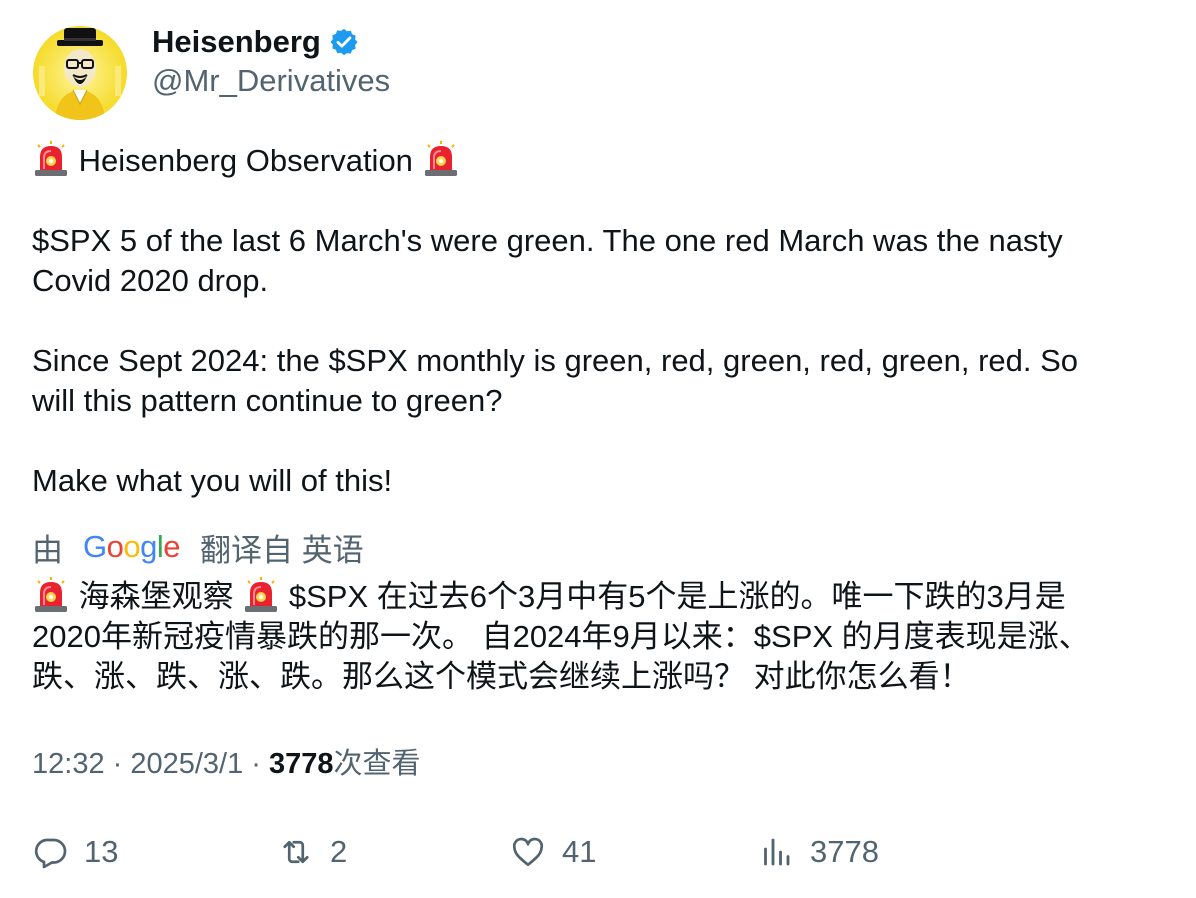  What do you see at coordinates (132, 547) in the screenshot?
I see `google-logo: Google` at bounding box center [132, 547].